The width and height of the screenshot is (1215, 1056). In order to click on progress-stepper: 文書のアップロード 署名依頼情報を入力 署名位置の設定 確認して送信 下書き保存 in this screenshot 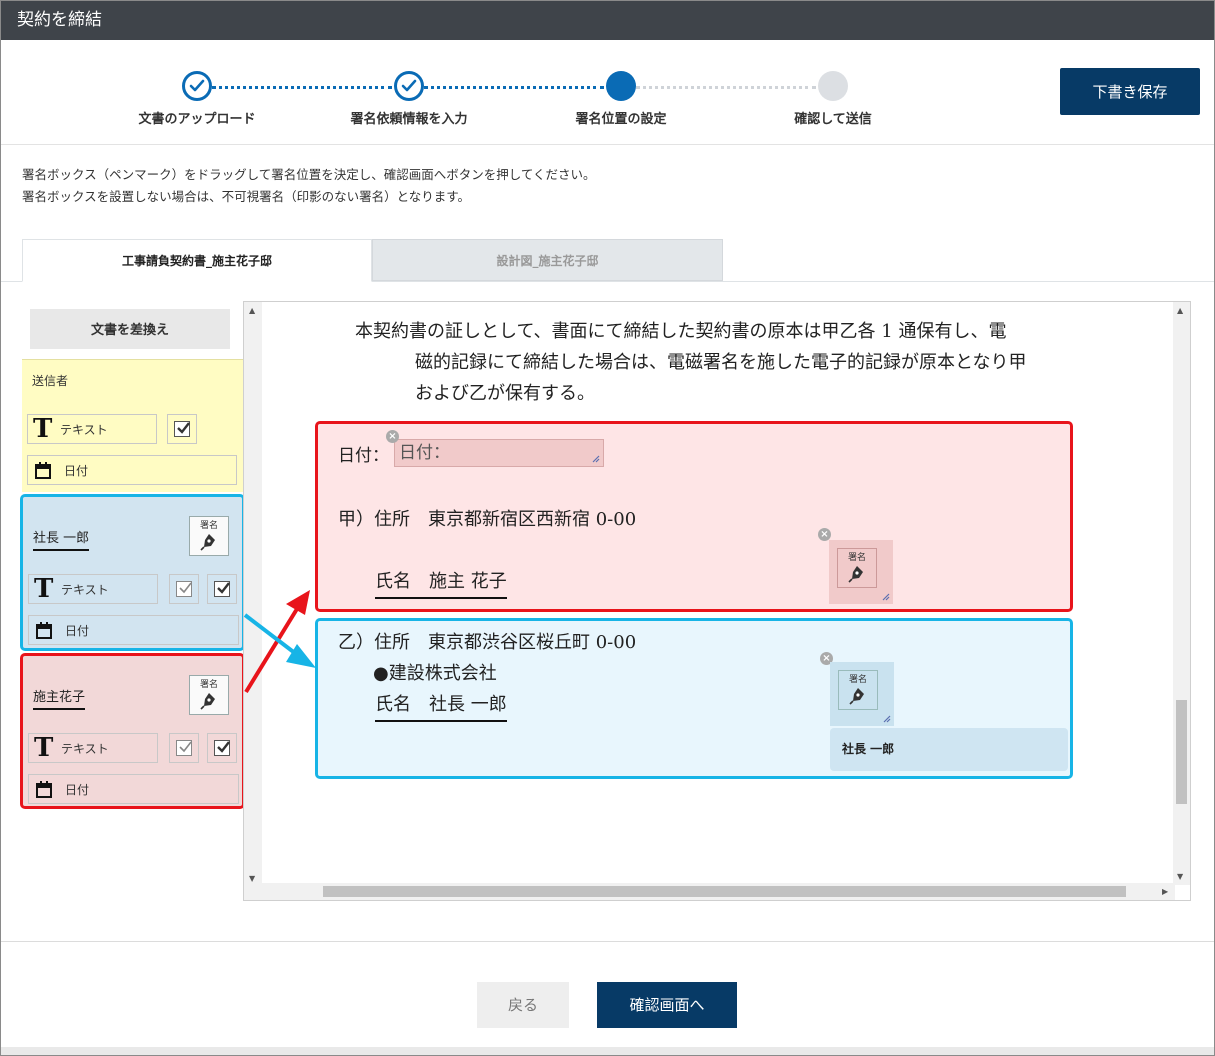, I will do `click(607, 93)`.